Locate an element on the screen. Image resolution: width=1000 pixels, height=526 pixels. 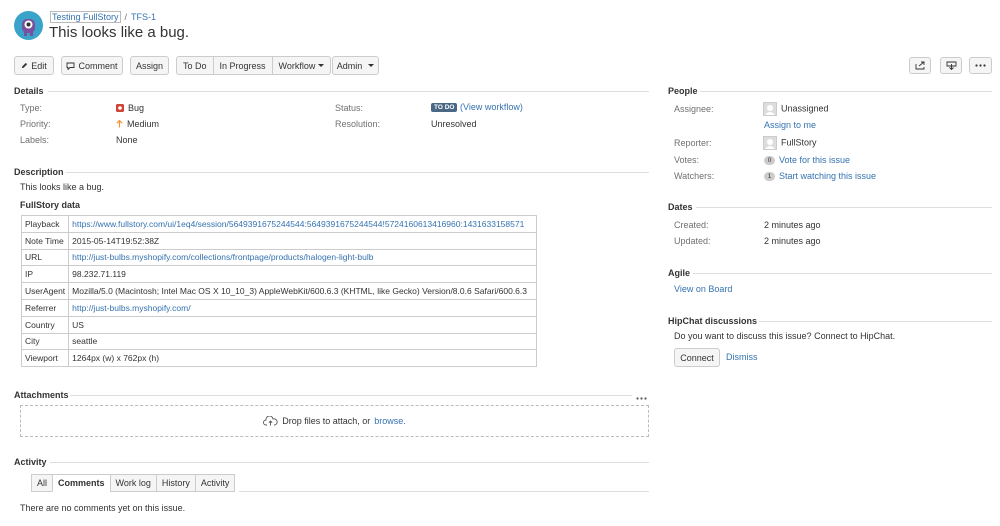
table-value-link: http://just-bulbs.myshopify.com/ is located at coordinates (131, 308).